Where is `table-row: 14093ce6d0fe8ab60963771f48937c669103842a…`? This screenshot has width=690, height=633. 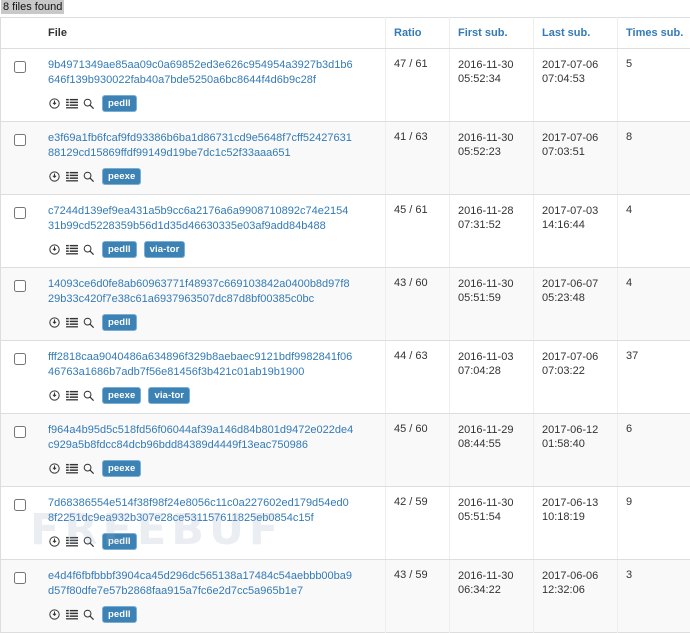 table-row: 14093ce6d0fe8ab60963771f48937c669103842a… is located at coordinates (345, 304).